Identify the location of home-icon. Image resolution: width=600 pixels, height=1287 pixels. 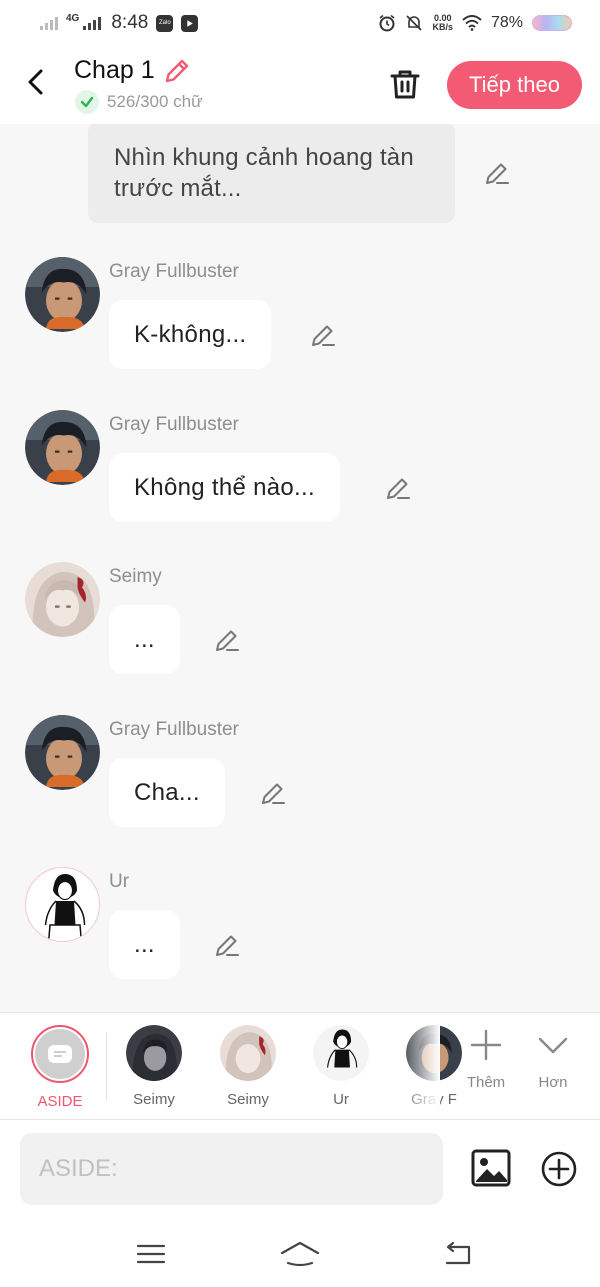
(300, 1254).